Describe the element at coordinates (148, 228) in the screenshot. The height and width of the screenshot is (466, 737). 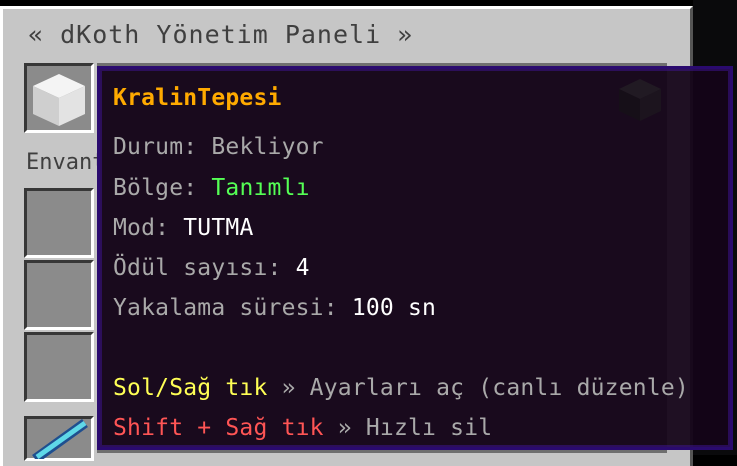
I see `mode-label: Mod:` at that location.